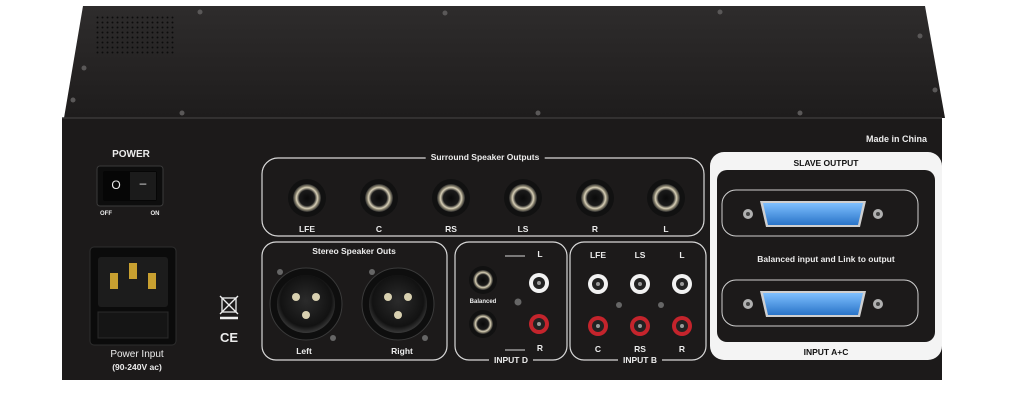 The image size is (1023, 410). I want to click on input-b-bottom-r: R, so click(682, 349).